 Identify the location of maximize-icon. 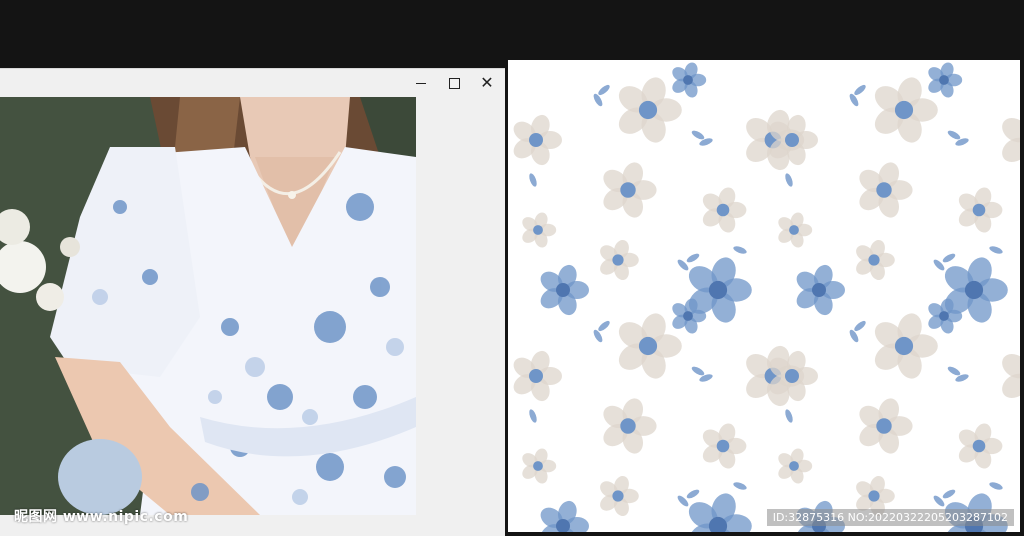
(454, 83).